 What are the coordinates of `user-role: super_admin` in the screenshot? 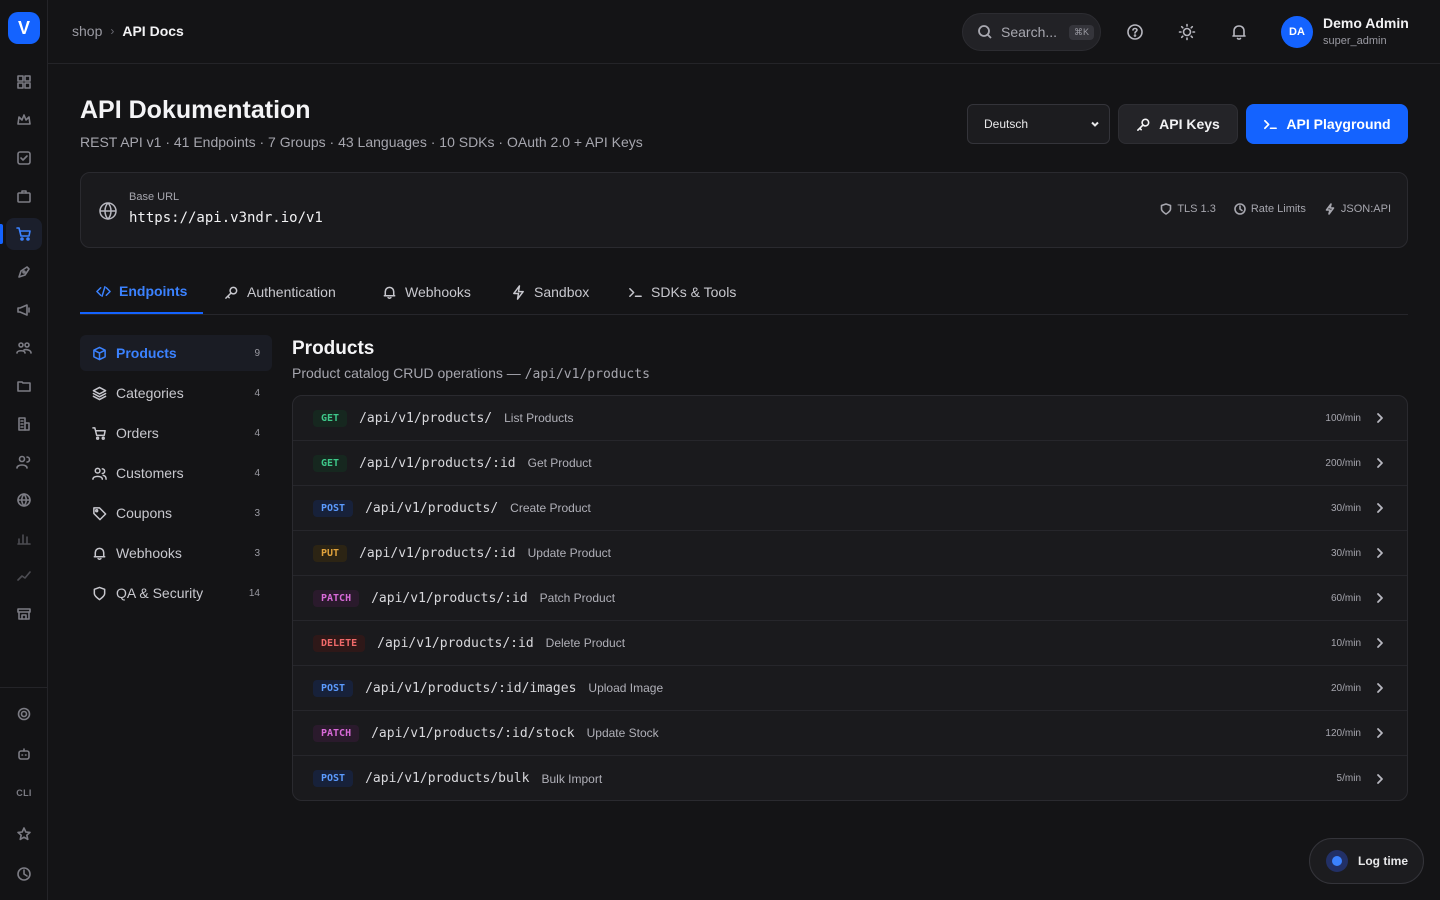 It's located at (1355, 41).